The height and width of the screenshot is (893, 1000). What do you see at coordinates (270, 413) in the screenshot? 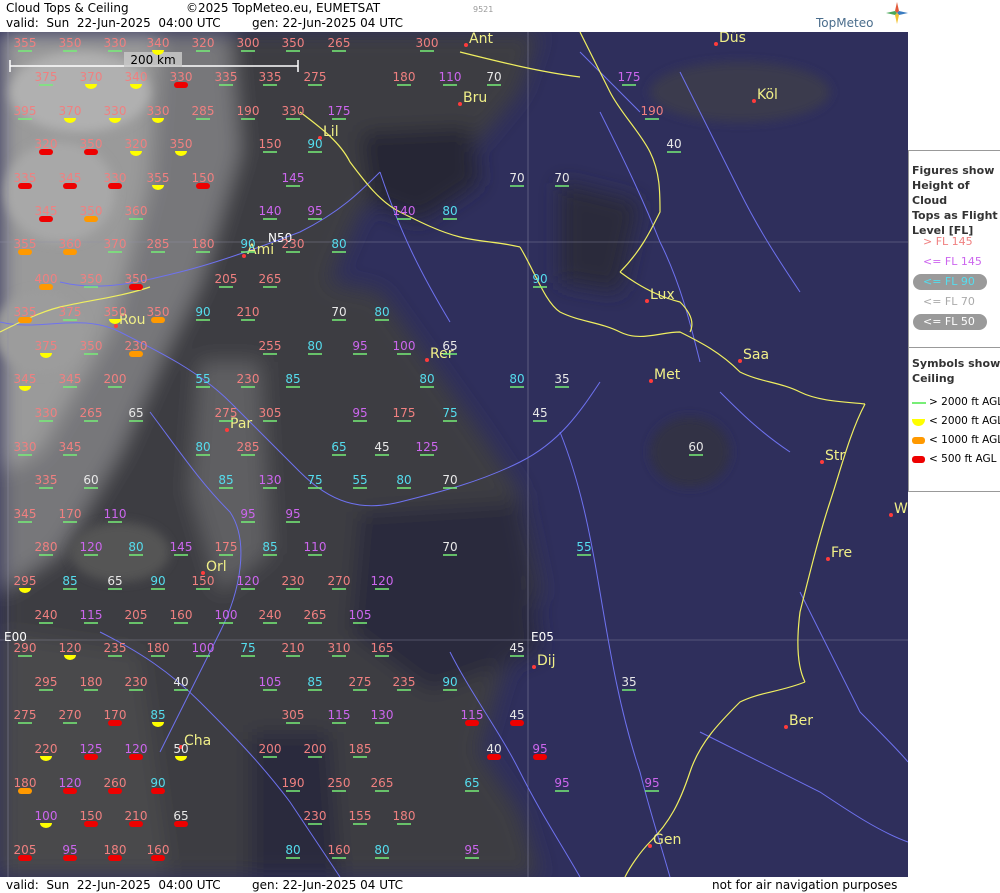
I see `cloud-top-value: 305` at bounding box center [270, 413].